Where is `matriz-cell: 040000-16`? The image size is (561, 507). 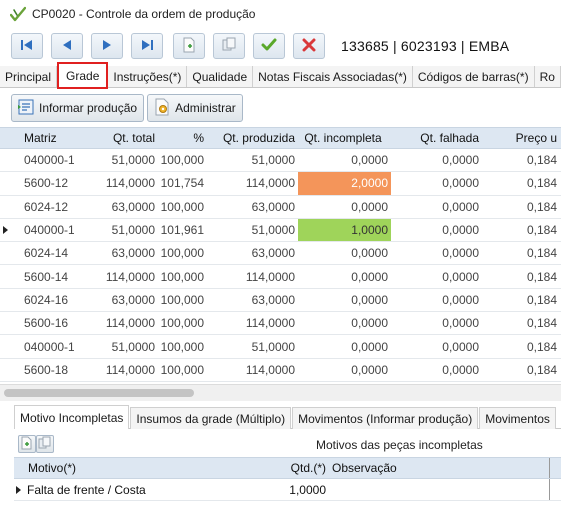 matriz-cell: 040000-16 is located at coordinates (42, 346).